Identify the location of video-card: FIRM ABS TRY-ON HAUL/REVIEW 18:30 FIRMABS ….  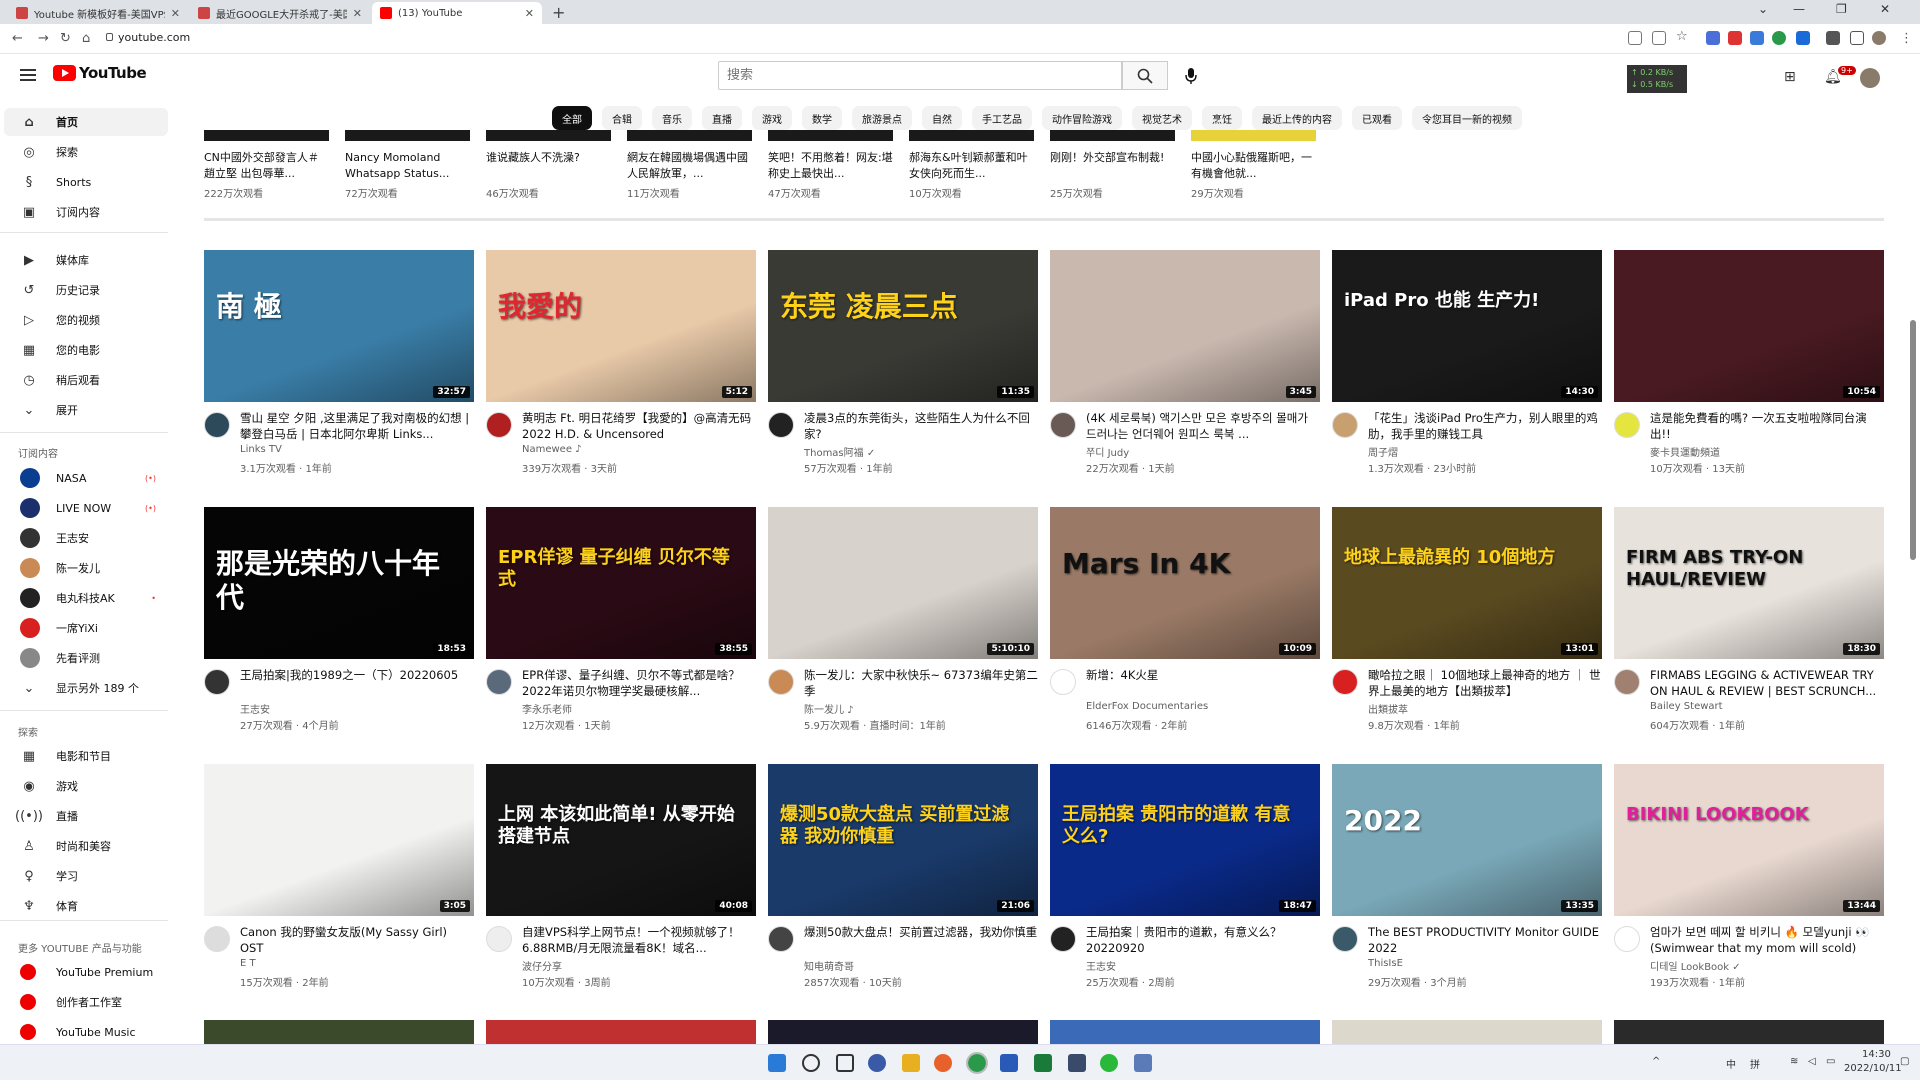
(1749, 622).